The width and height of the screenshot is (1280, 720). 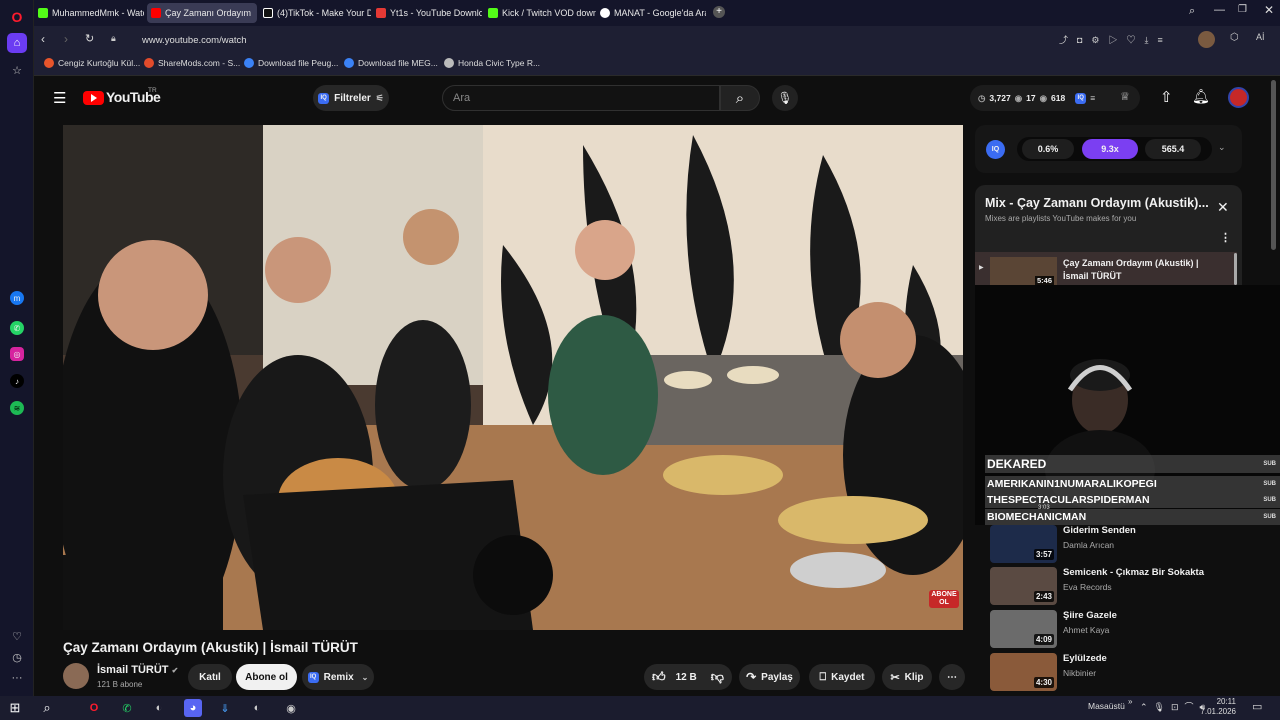 What do you see at coordinates (94, 708) in the screenshot?
I see `opera-icon: O` at bounding box center [94, 708].